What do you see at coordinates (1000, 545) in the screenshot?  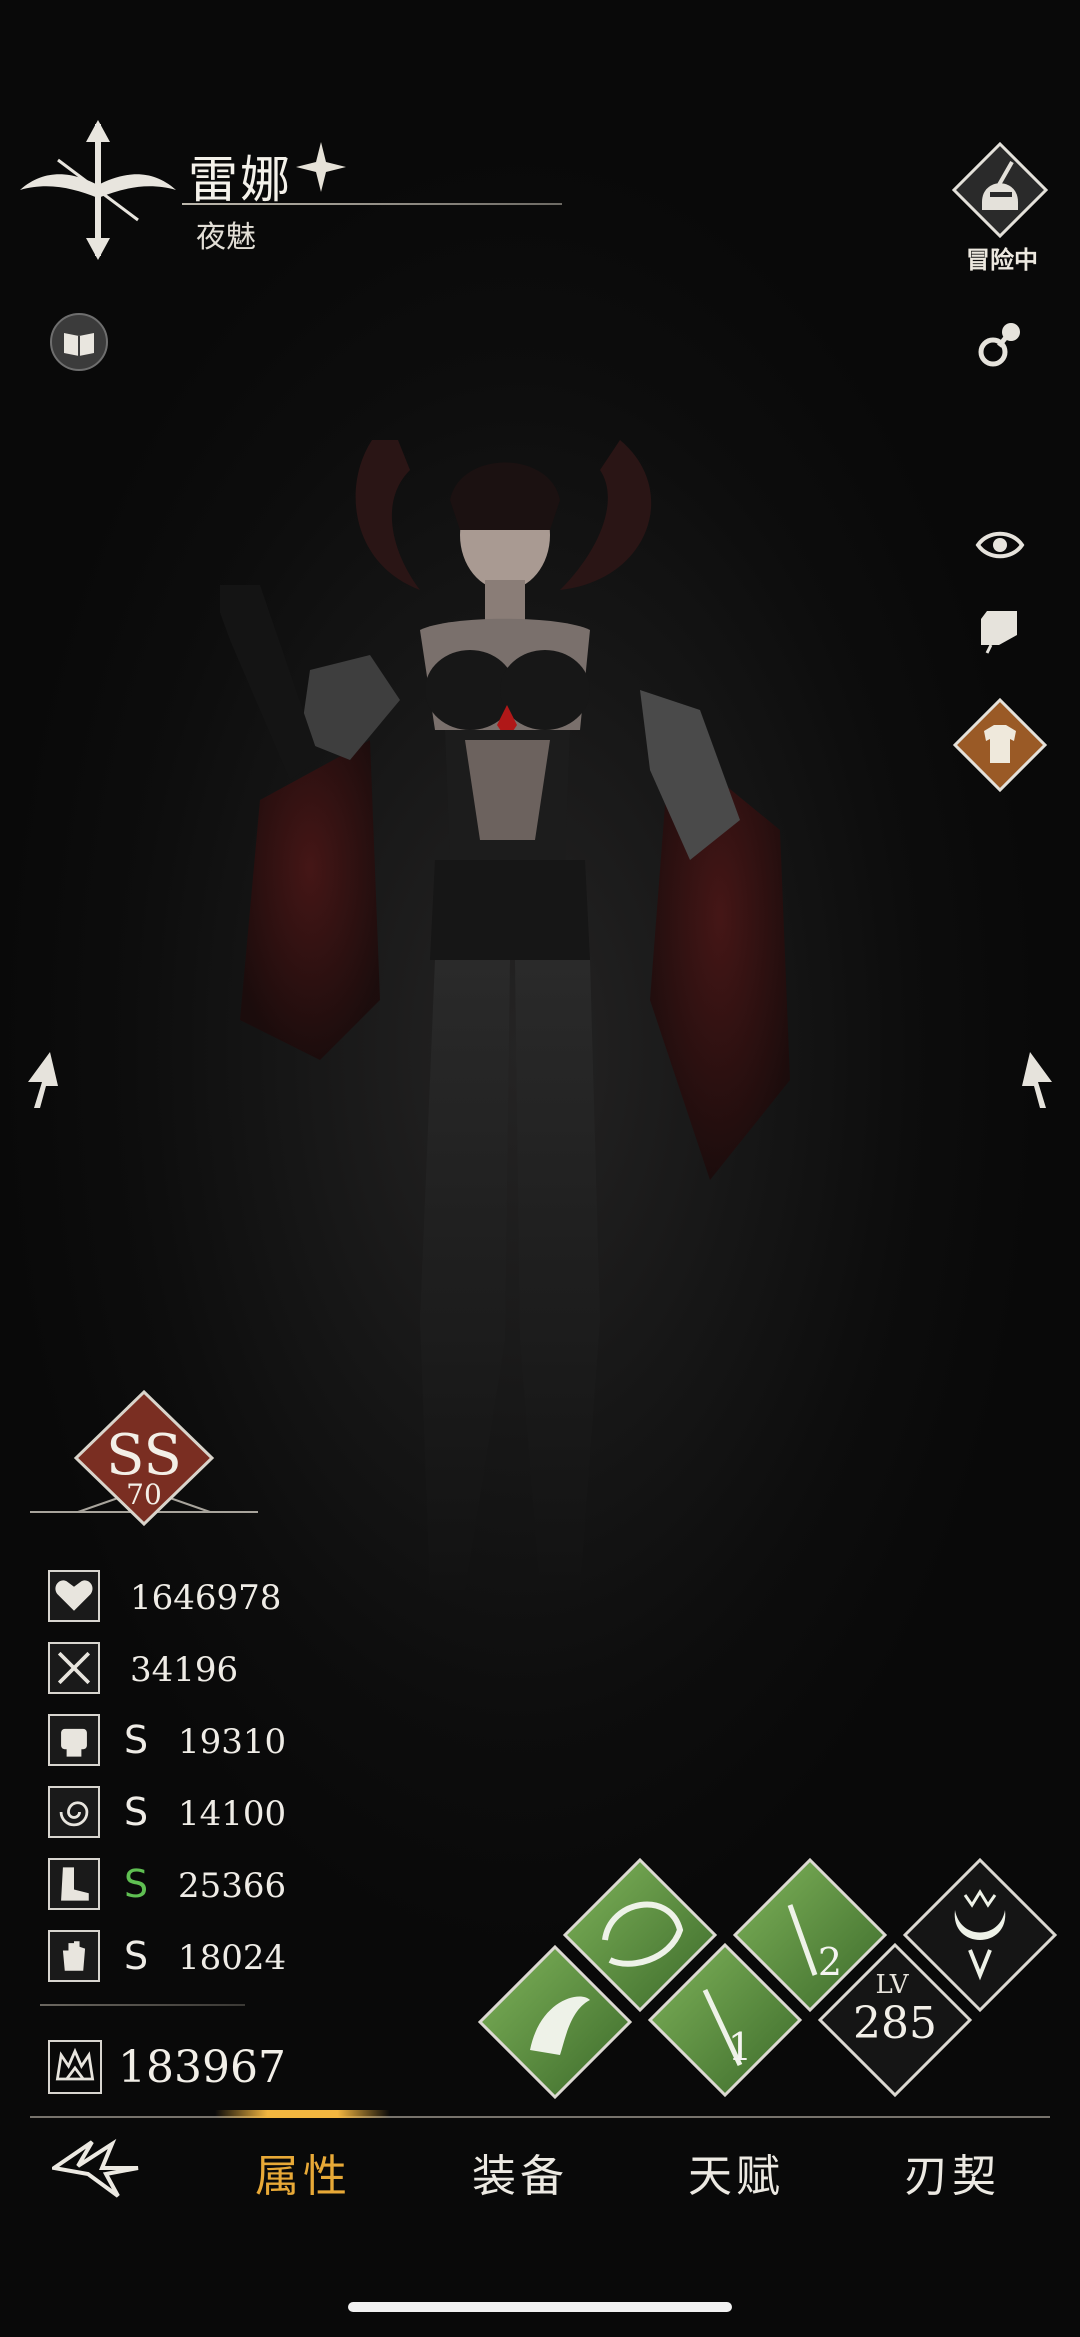 I see `eye-icon` at bounding box center [1000, 545].